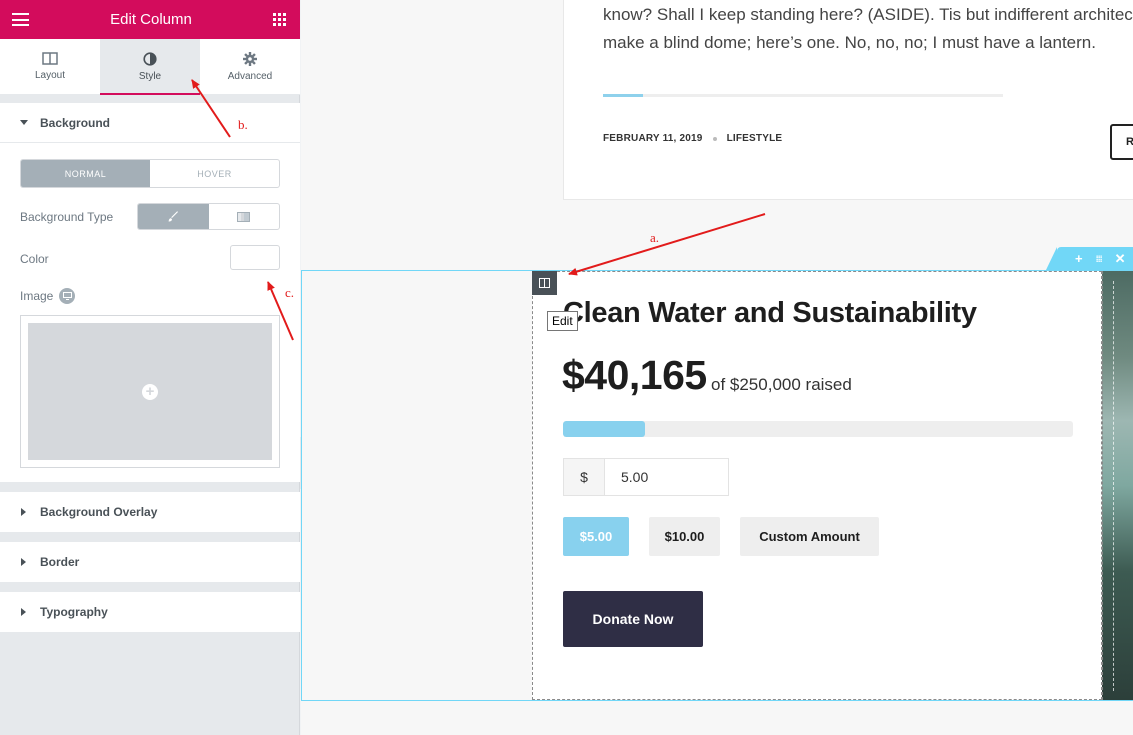  What do you see at coordinates (634, 375) in the screenshot?
I see `raised-amount: $40,165` at bounding box center [634, 375].